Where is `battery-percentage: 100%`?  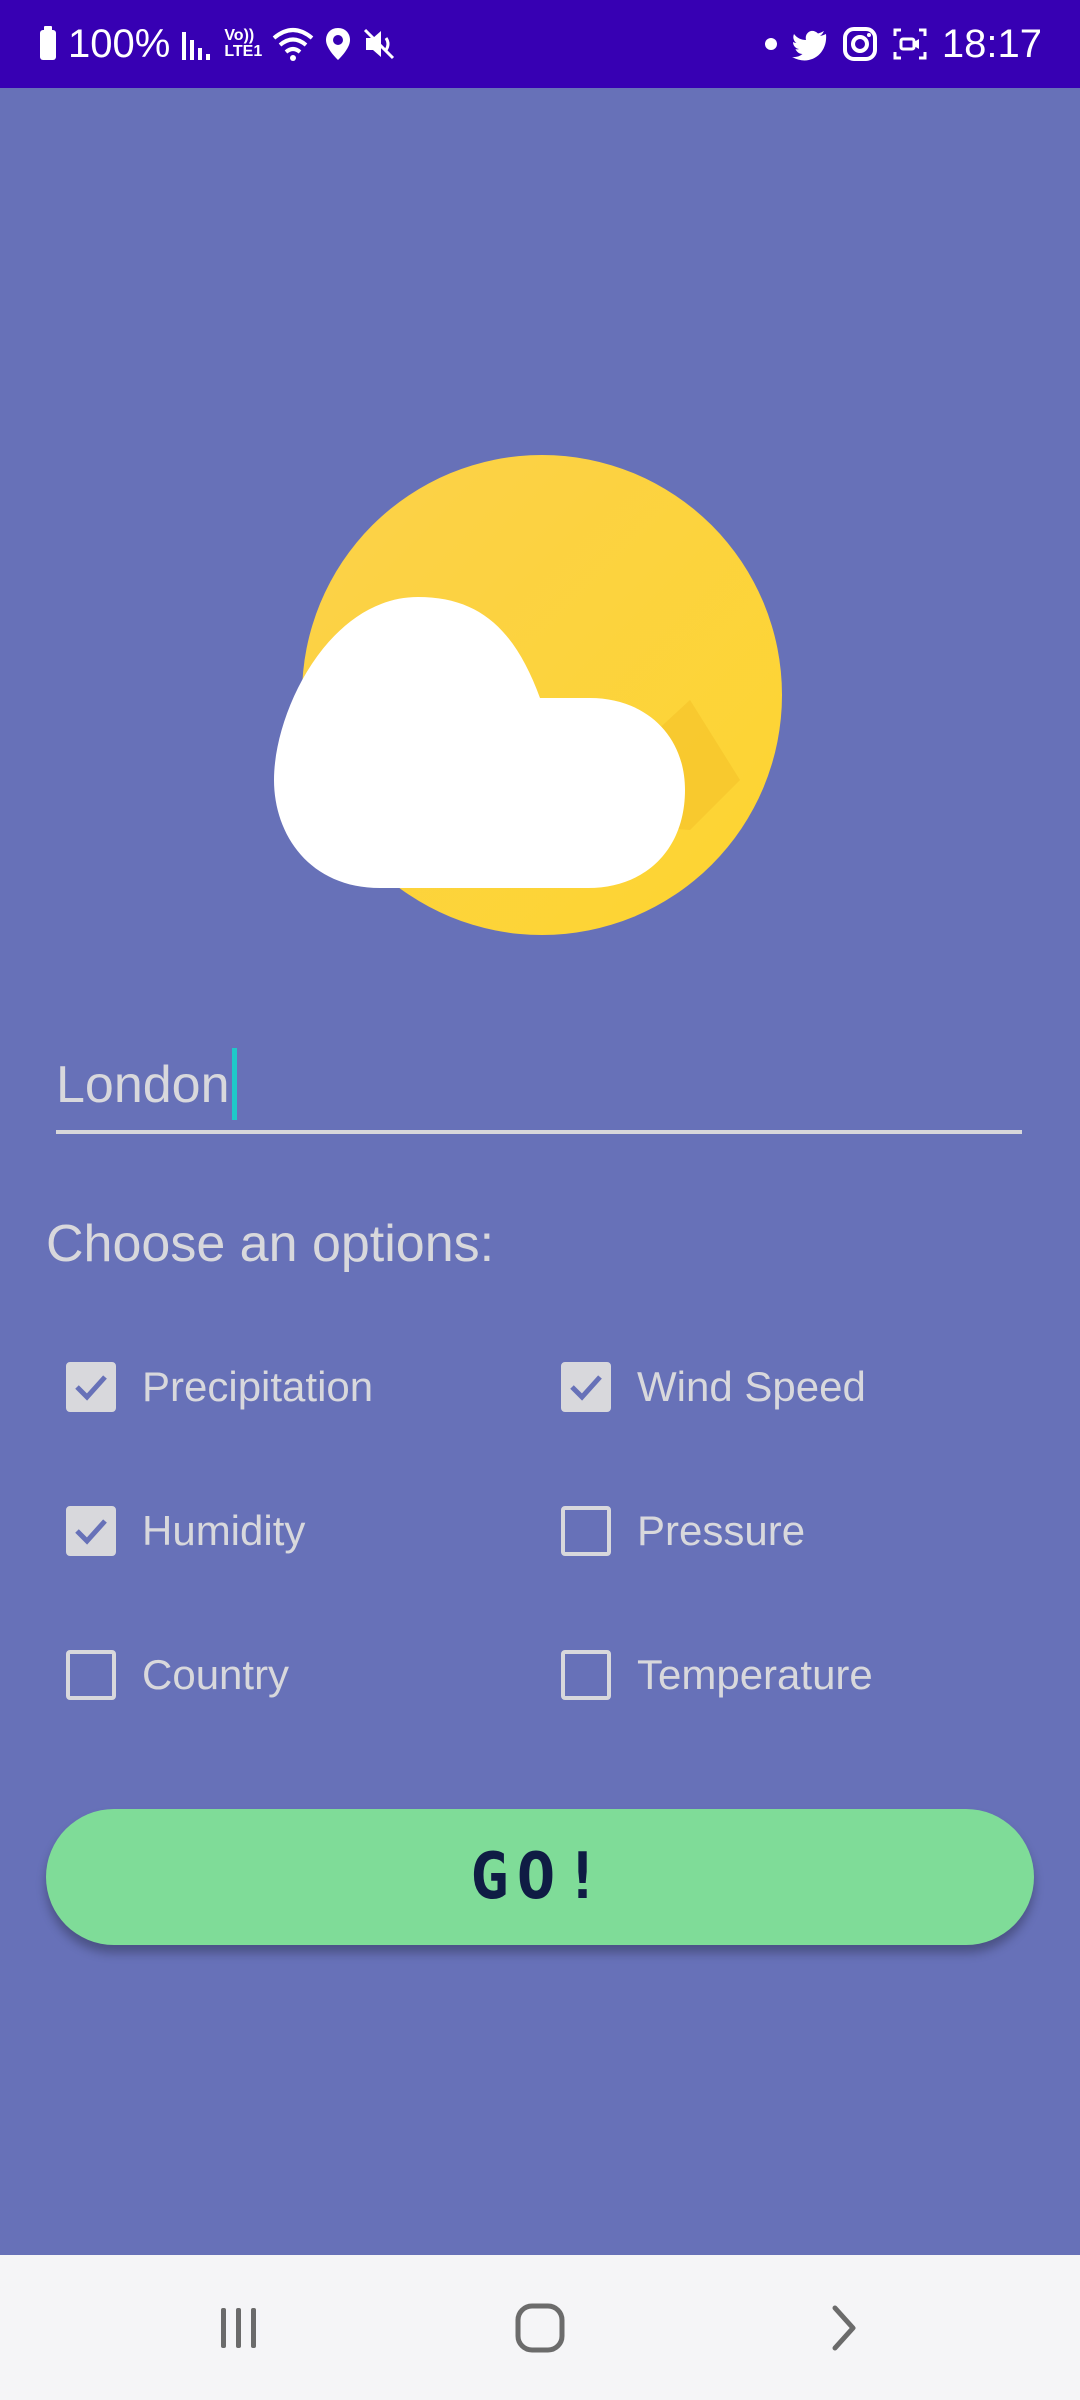
battery-percentage: 100% is located at coordinates (119, 44).